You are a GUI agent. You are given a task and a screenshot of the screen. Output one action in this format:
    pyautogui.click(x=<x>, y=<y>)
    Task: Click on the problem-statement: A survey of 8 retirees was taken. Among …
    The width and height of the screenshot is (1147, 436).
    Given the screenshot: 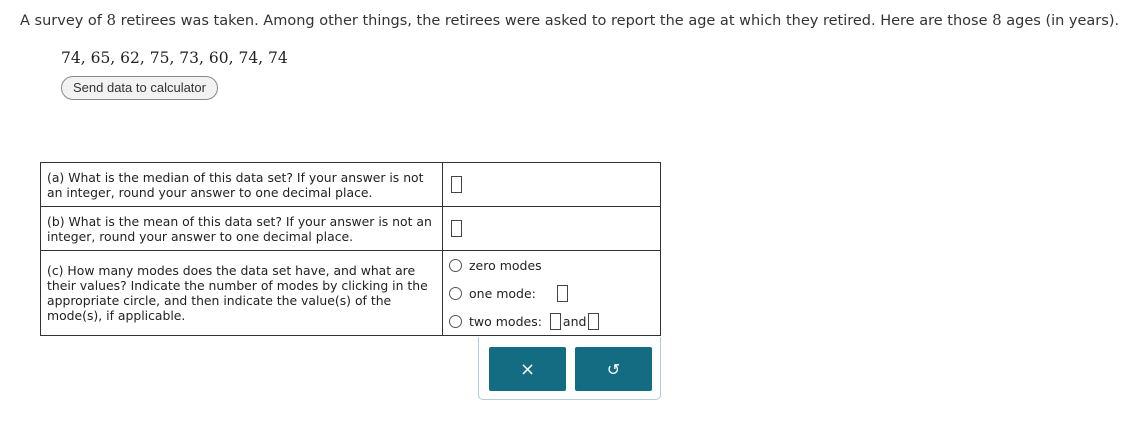 What is the action you would take?
    pyautogui.click(x=570, y=20)
    